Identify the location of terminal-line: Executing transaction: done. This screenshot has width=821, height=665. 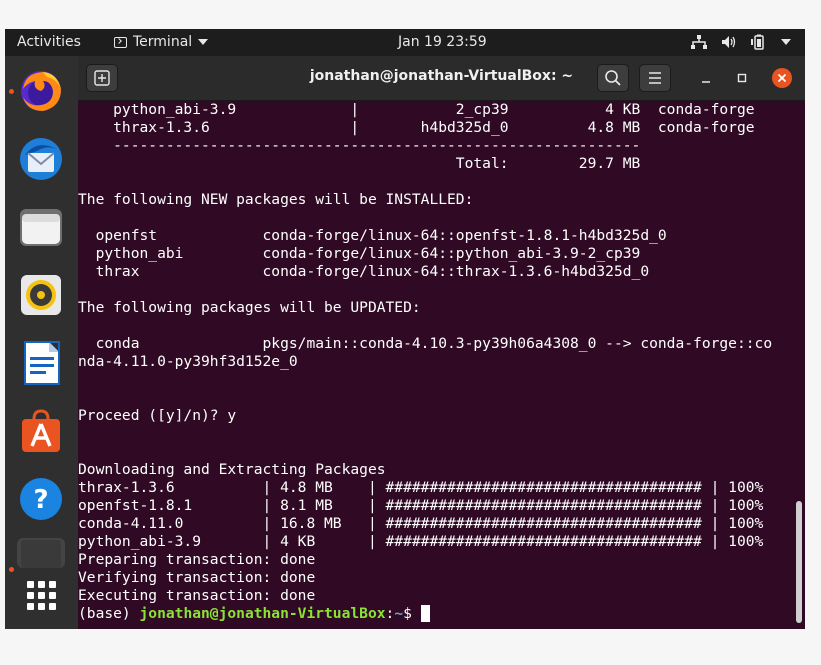
(197, 595).